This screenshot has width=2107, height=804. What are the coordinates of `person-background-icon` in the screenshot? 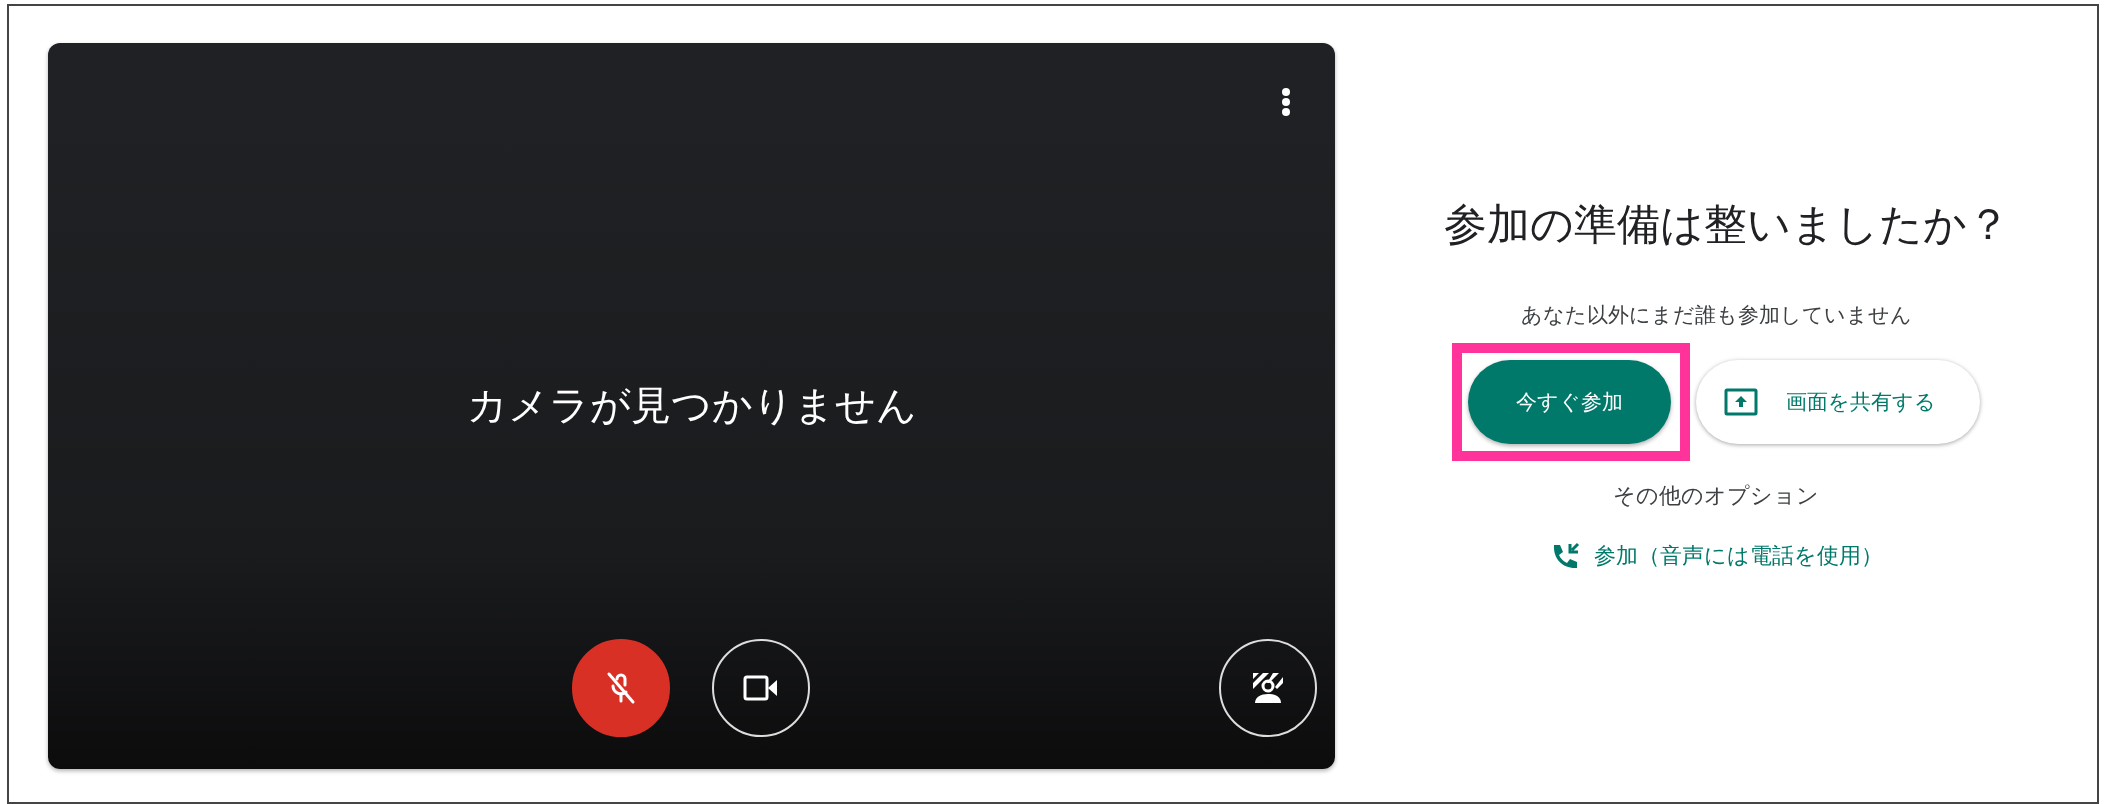 It's located at (1268, 688).